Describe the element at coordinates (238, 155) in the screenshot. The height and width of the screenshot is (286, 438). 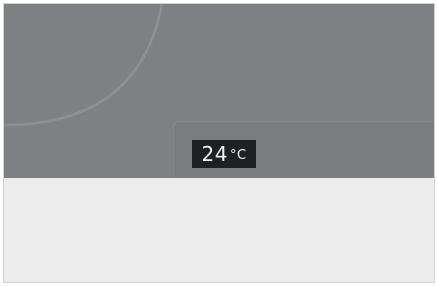
I see `temperature-unit: °C` at that location.